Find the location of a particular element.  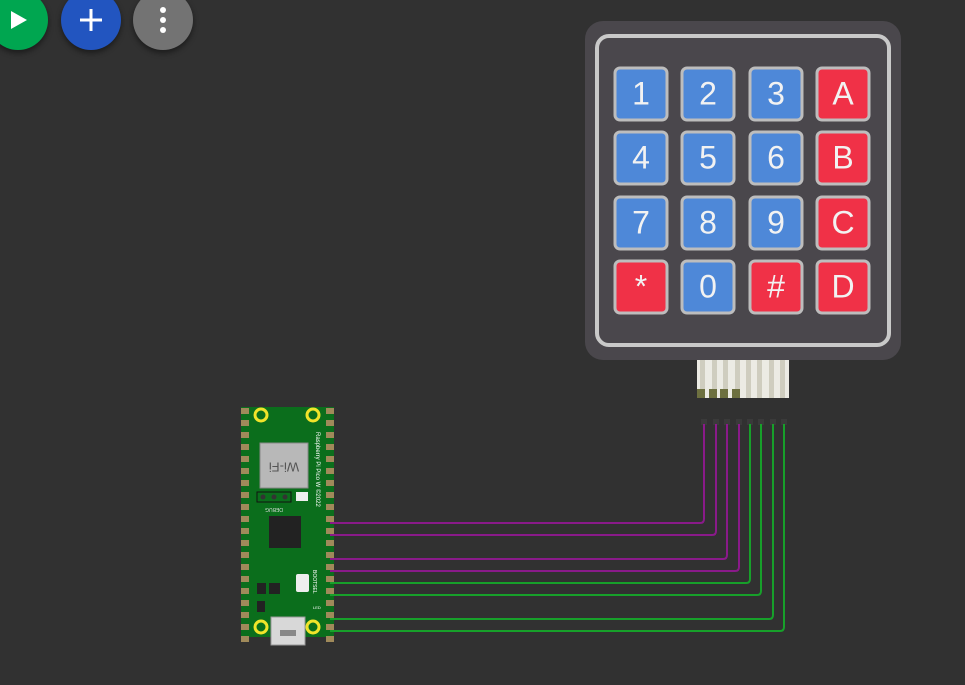

keypad-key-#: # is located at coordinates (776, 287).